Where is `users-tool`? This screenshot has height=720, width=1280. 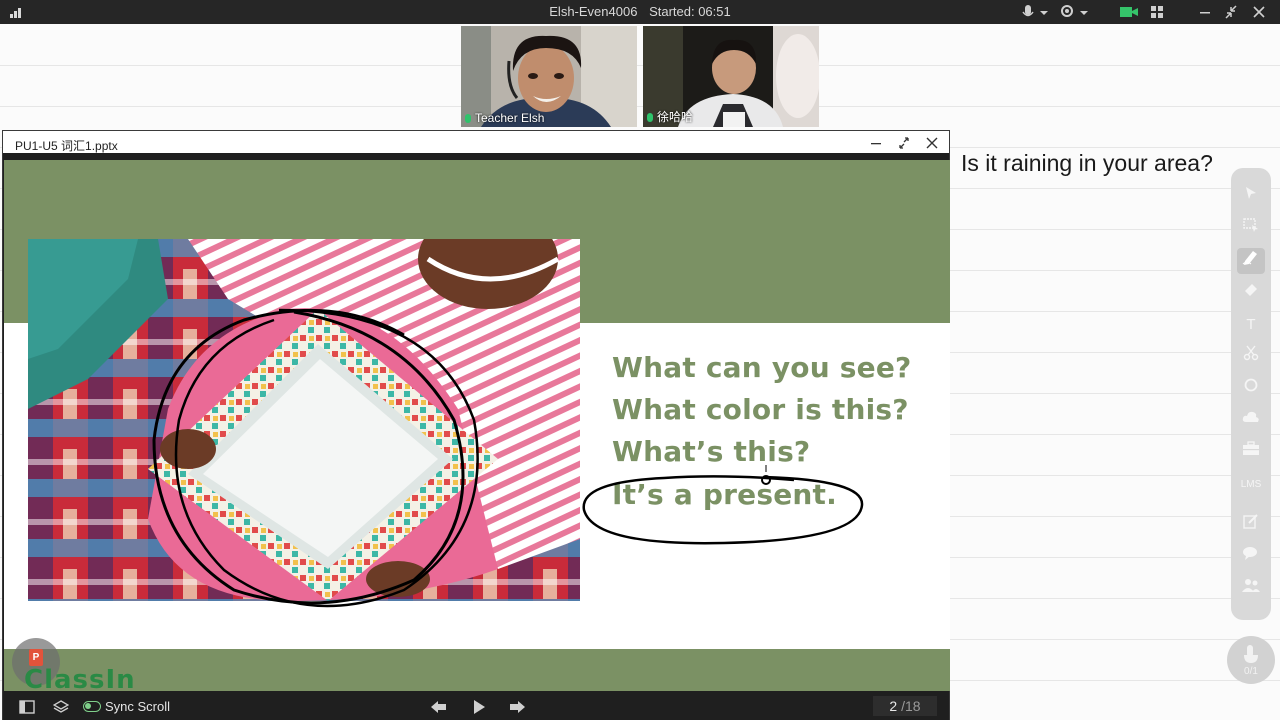 users-tool is located at coordinates (1251, 589).